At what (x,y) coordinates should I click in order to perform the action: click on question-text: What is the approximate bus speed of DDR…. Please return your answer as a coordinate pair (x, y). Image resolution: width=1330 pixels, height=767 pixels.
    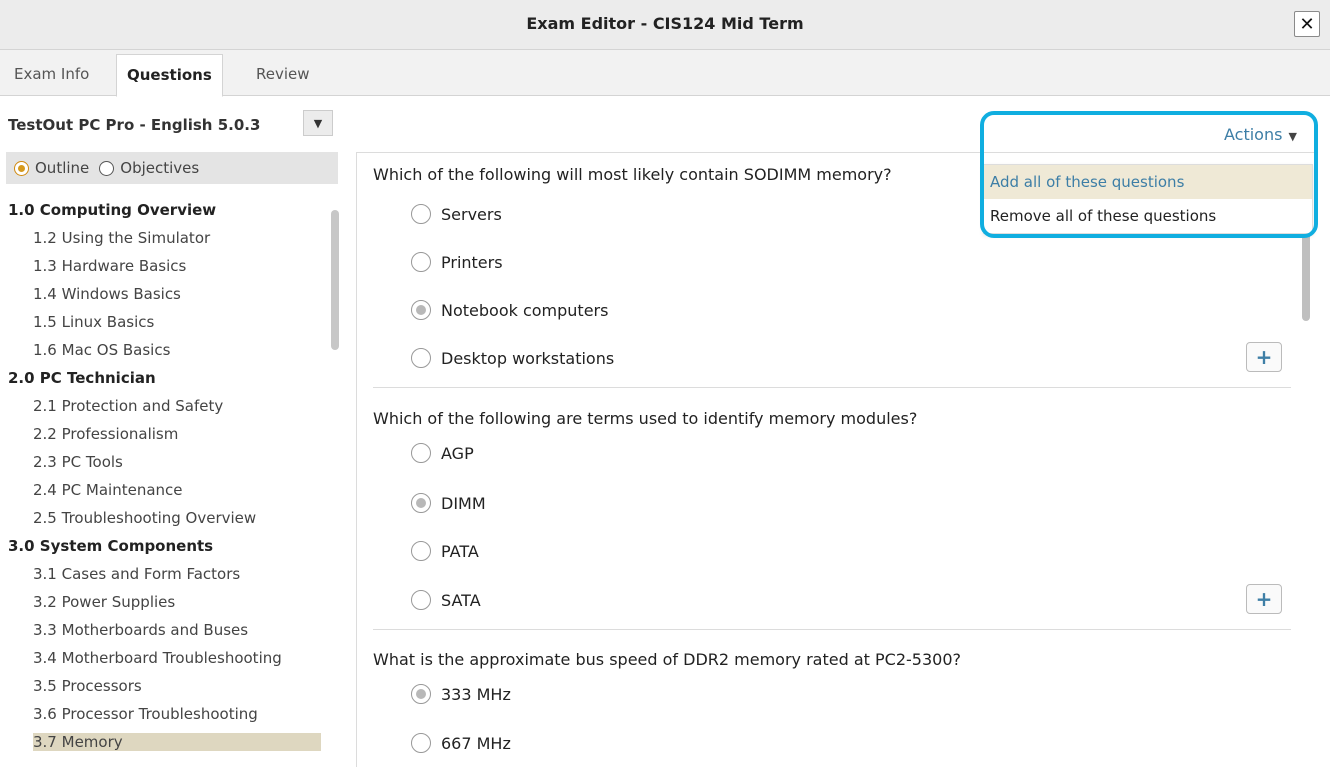
    Looking at the image, I should click on (667, 659).